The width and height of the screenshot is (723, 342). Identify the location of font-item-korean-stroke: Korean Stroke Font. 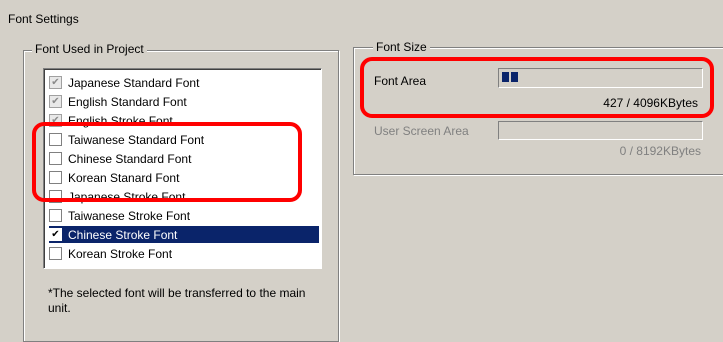
(184, 253).